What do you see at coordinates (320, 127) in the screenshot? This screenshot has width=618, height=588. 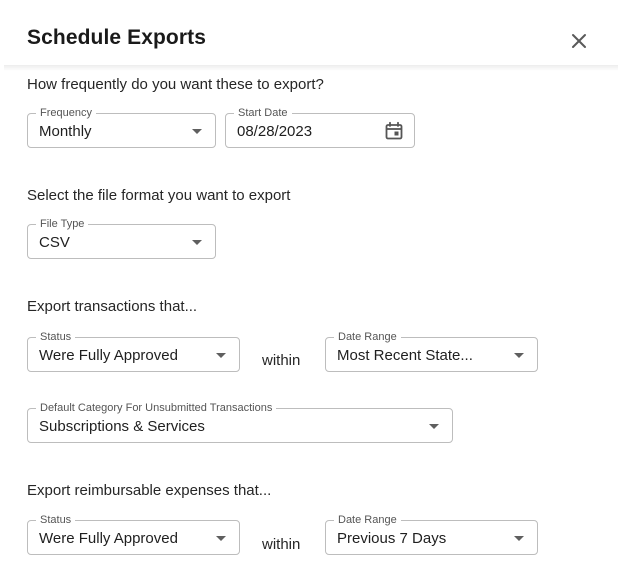 I see `start-date-field: Start Date 08/28/2023` at bounding box center [320, 127].